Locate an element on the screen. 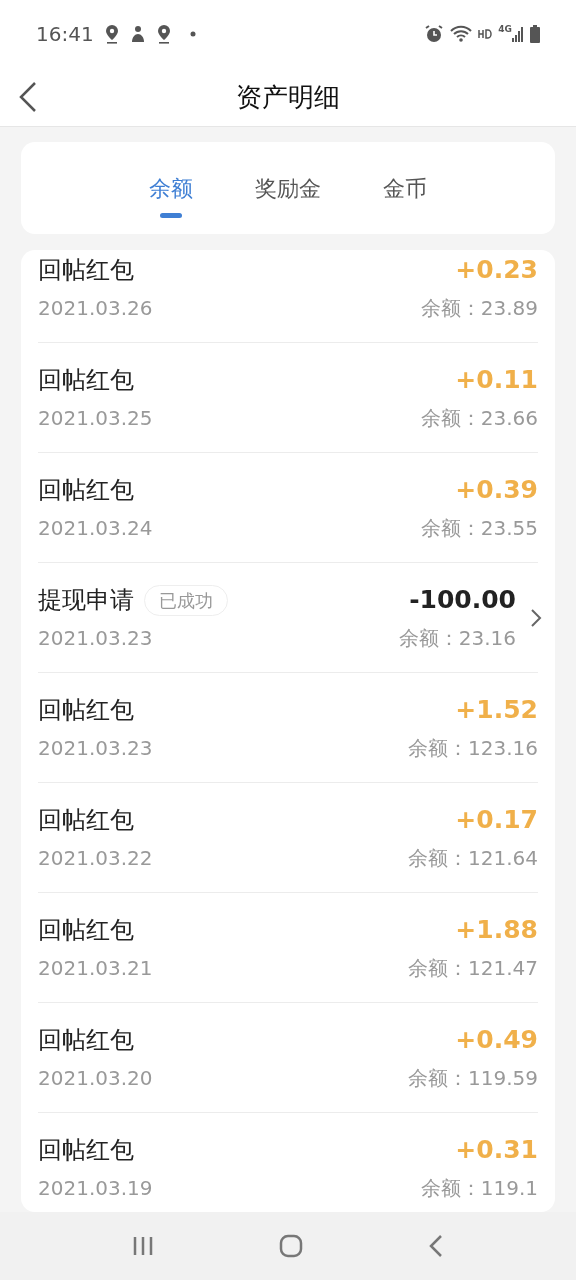 The width and height of the screenshot is (576, 1280). chevron-right-icon is located at coordinates (536, 617).